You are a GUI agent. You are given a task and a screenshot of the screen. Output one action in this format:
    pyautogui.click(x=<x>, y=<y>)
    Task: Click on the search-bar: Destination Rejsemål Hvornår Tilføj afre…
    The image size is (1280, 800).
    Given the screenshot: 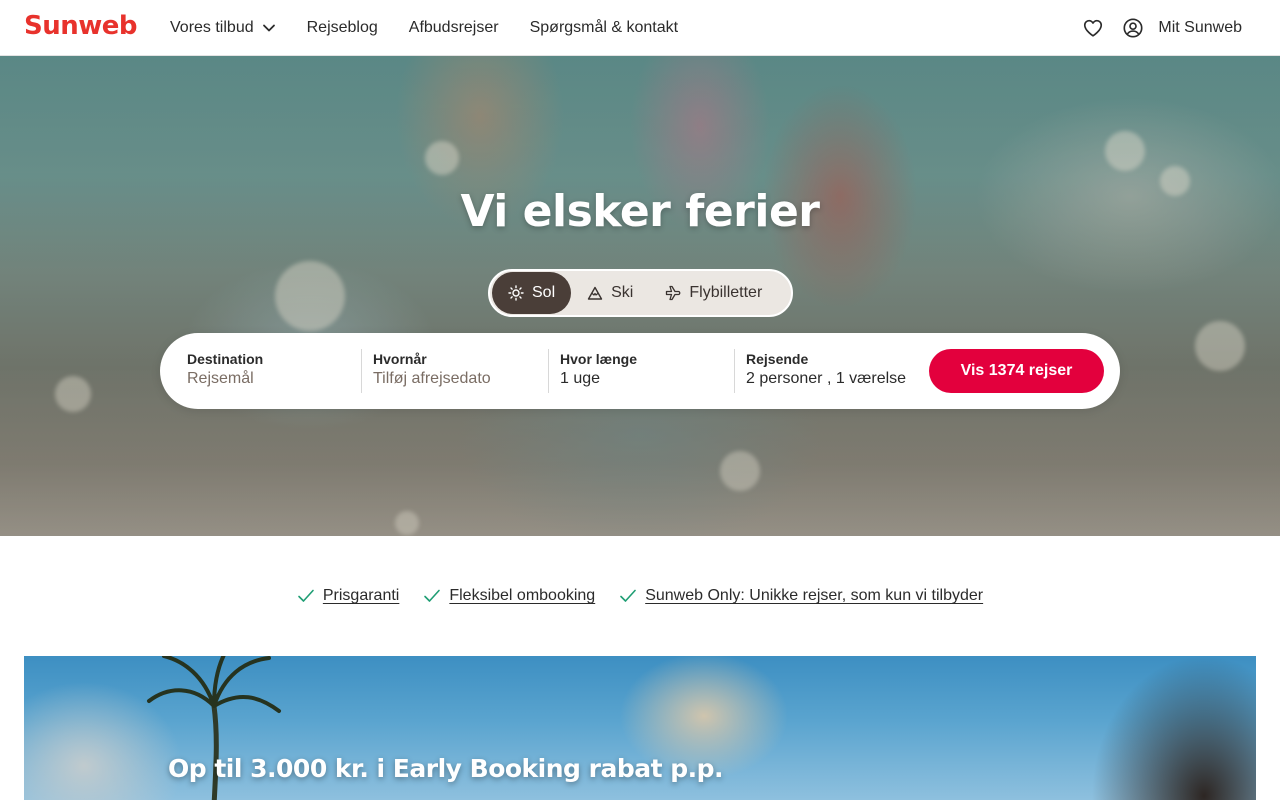 What is the action you would take?
    pyautogui.click(x=640, y=371)
    